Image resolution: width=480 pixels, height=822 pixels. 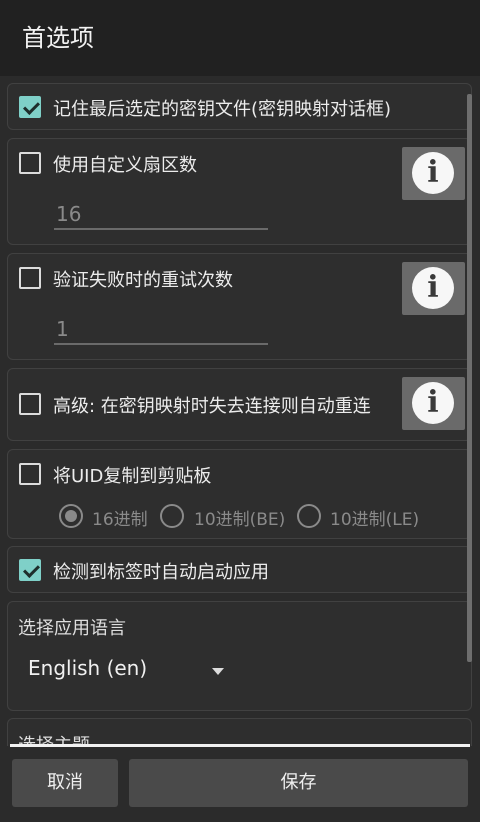 What do you see at coordinates (239, 191) in the screenshot?
I see `custom-sectors-card: 使用自定义扇区数 i 16` at bounding box center [239, 191].